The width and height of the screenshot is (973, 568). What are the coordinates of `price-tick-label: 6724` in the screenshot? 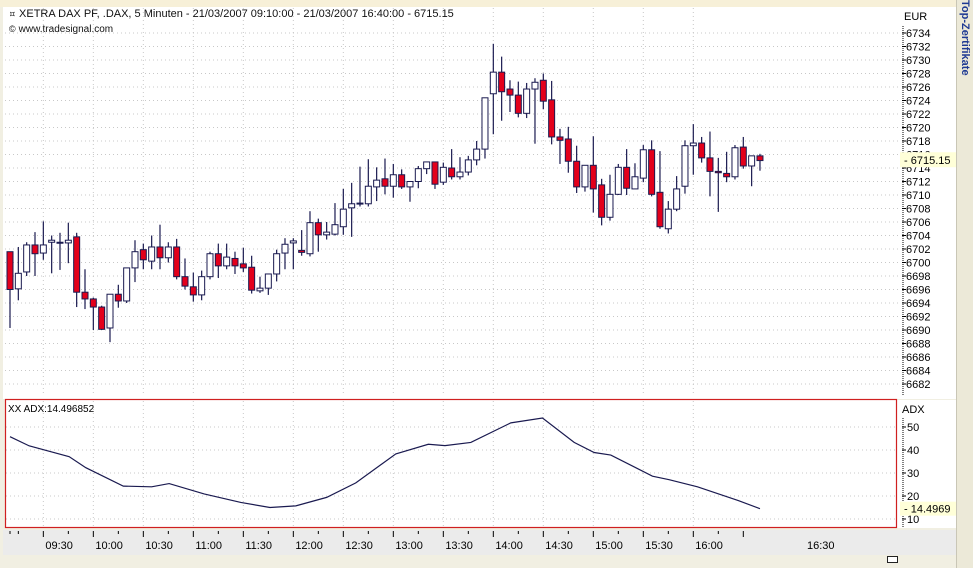 It's located at (918, 102).